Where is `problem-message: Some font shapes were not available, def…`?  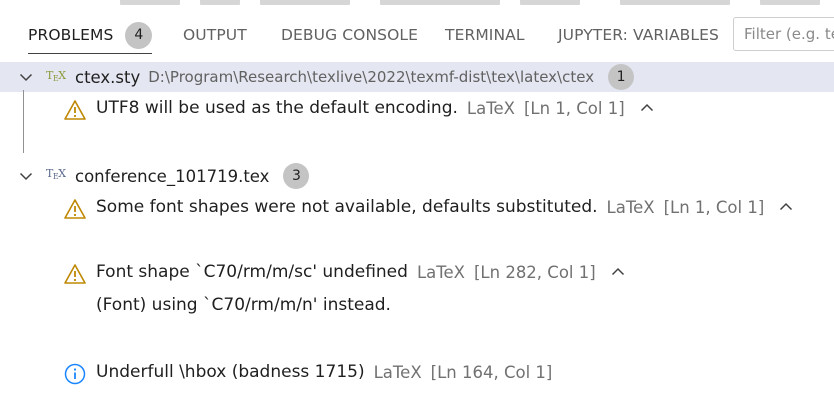 problem-message: Some font shapes were not available, def… is located at coordinates (347, 207).